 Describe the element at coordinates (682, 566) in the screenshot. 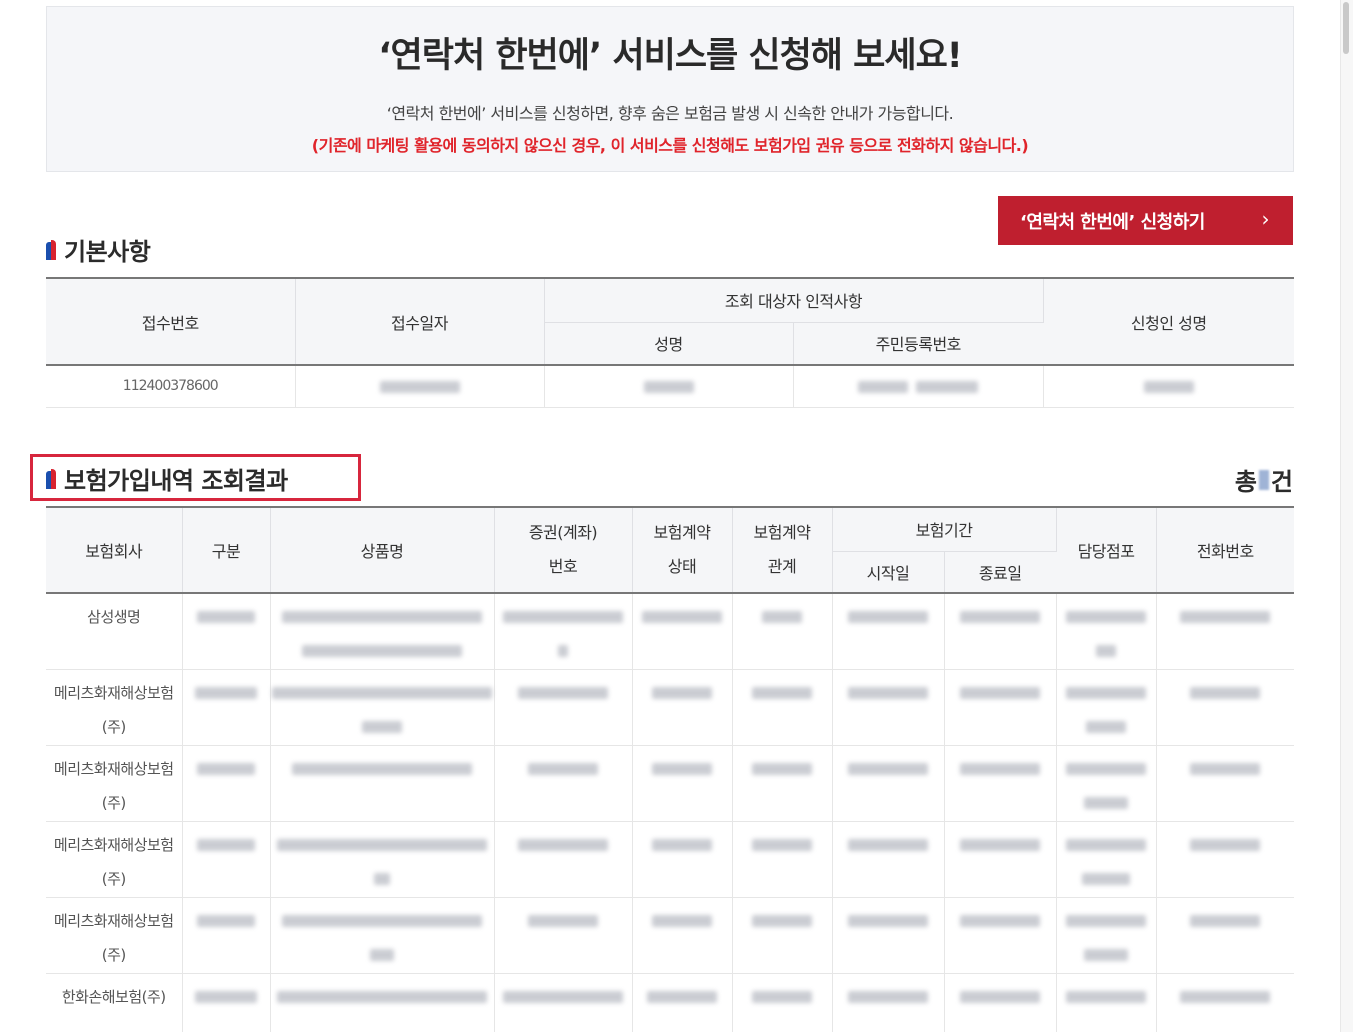

I see `header-status-line2: 상태` at that location.